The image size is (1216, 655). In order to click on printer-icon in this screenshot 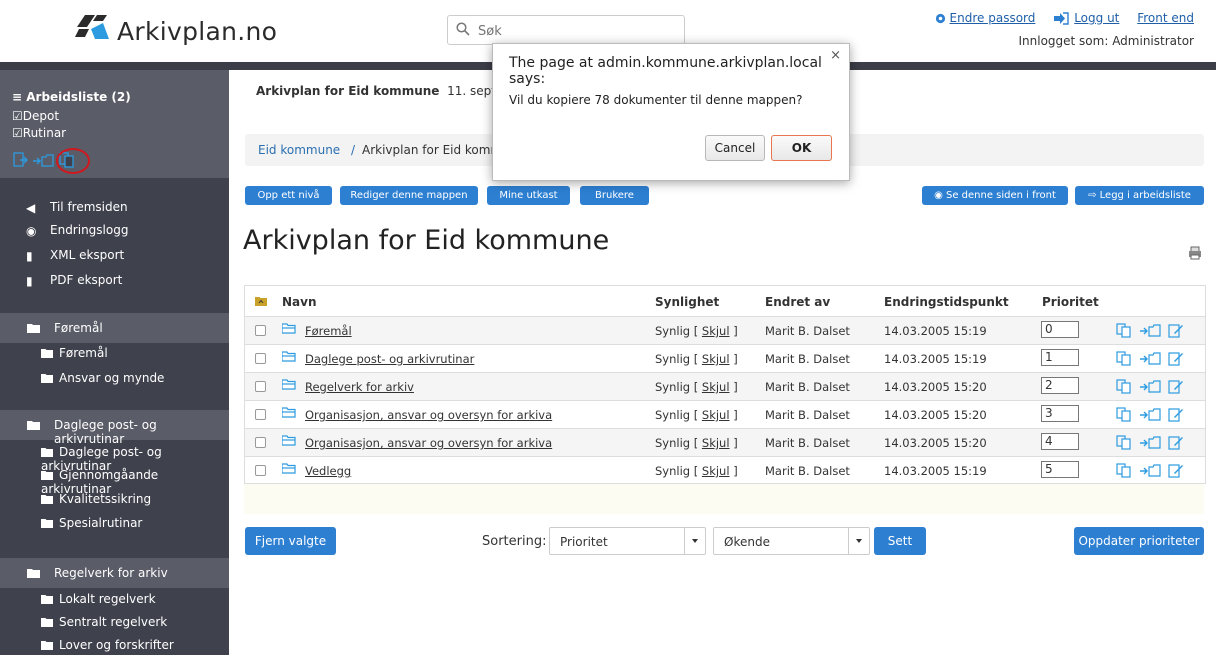, I will do `click(1195, 253)`.